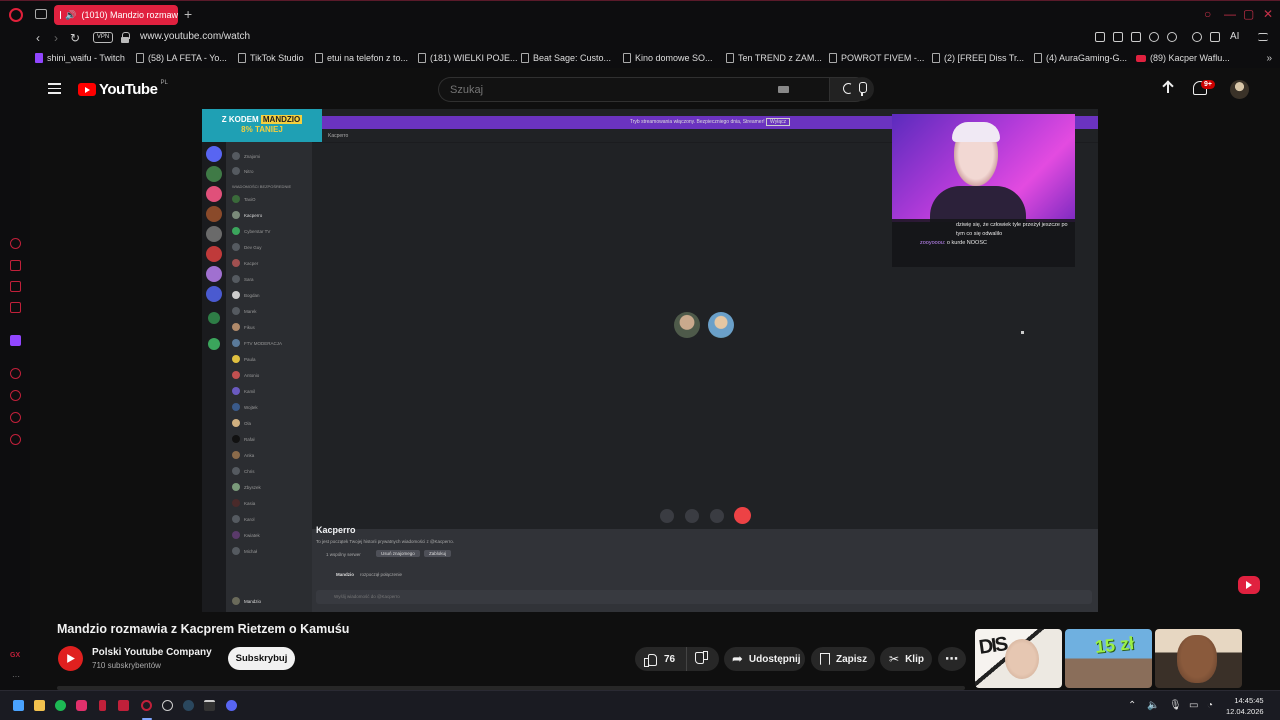 This screenshot has height=720, width=1280. I want to click on tab-list-icon, so click(41, 14).